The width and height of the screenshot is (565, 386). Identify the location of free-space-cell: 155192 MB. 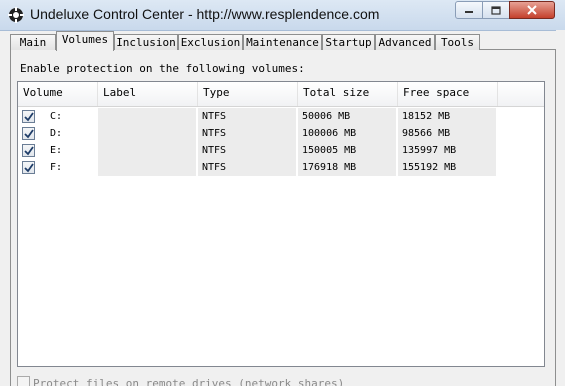
(447, 167).